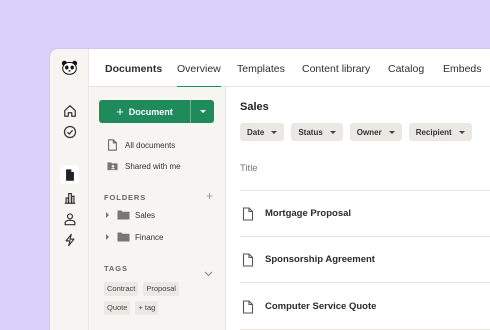 The image size is (490, 330). I want to click on person-icon, so click(69, 218).